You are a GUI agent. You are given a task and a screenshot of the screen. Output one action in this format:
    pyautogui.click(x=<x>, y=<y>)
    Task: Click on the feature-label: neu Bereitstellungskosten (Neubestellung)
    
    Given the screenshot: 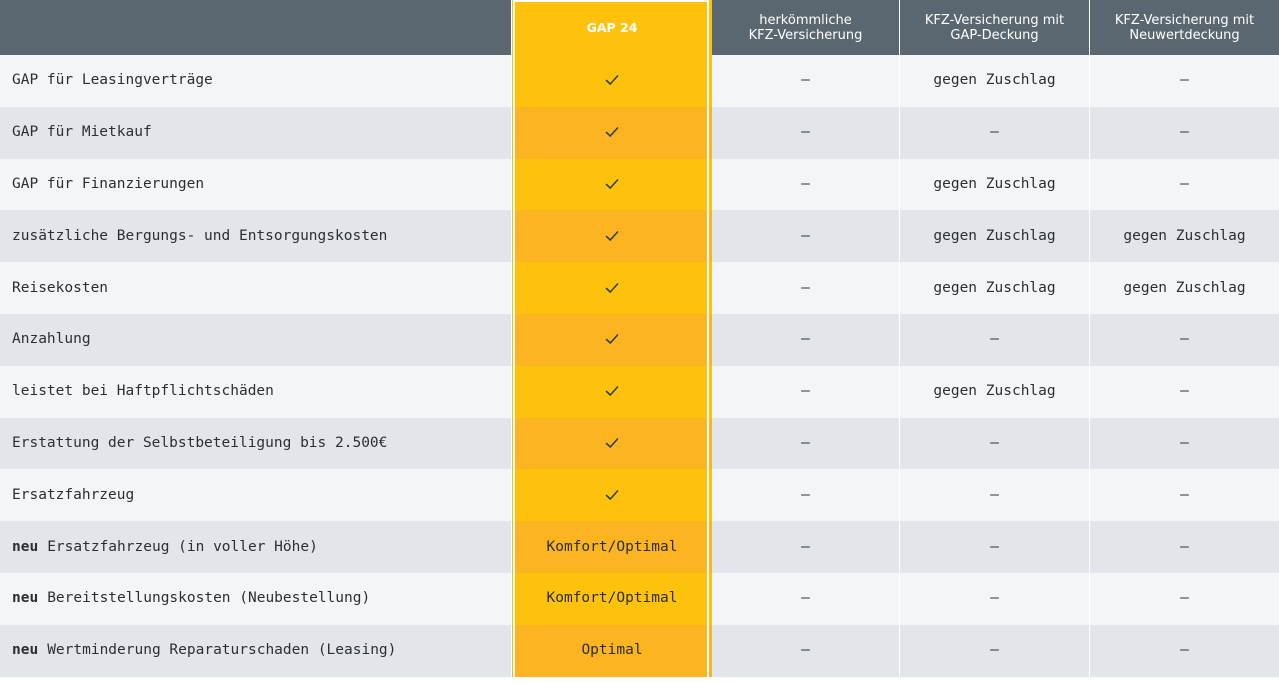 What is the action you would take?
    pyautogui.click(x=256, y=598)
    